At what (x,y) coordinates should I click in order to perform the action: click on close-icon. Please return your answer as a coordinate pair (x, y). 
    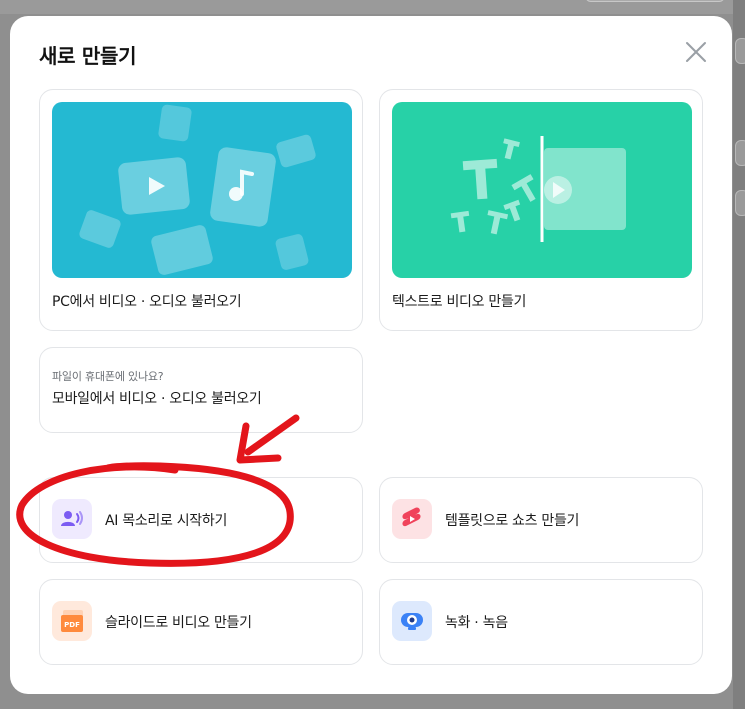
    Looking at the image, I should click on (696, 52).